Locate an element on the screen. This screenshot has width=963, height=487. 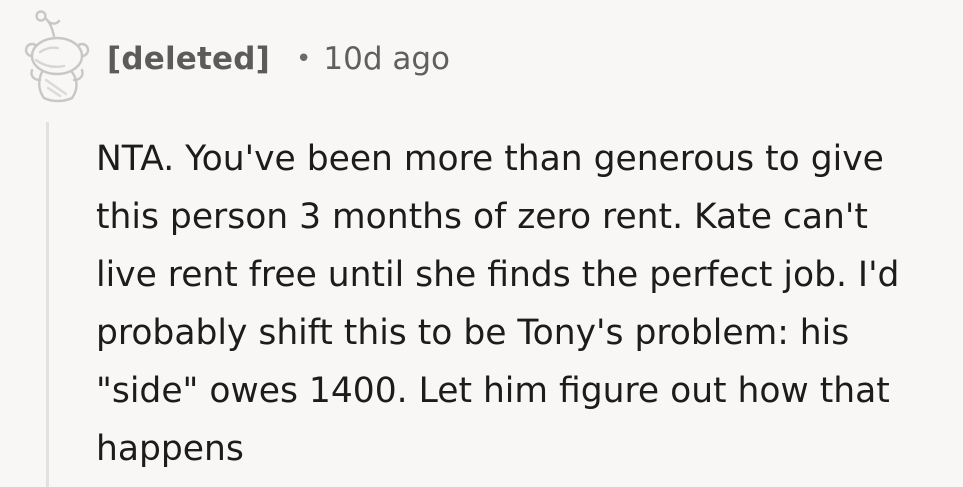
snoo-avatar-icon is located at coordinates (55, 56).